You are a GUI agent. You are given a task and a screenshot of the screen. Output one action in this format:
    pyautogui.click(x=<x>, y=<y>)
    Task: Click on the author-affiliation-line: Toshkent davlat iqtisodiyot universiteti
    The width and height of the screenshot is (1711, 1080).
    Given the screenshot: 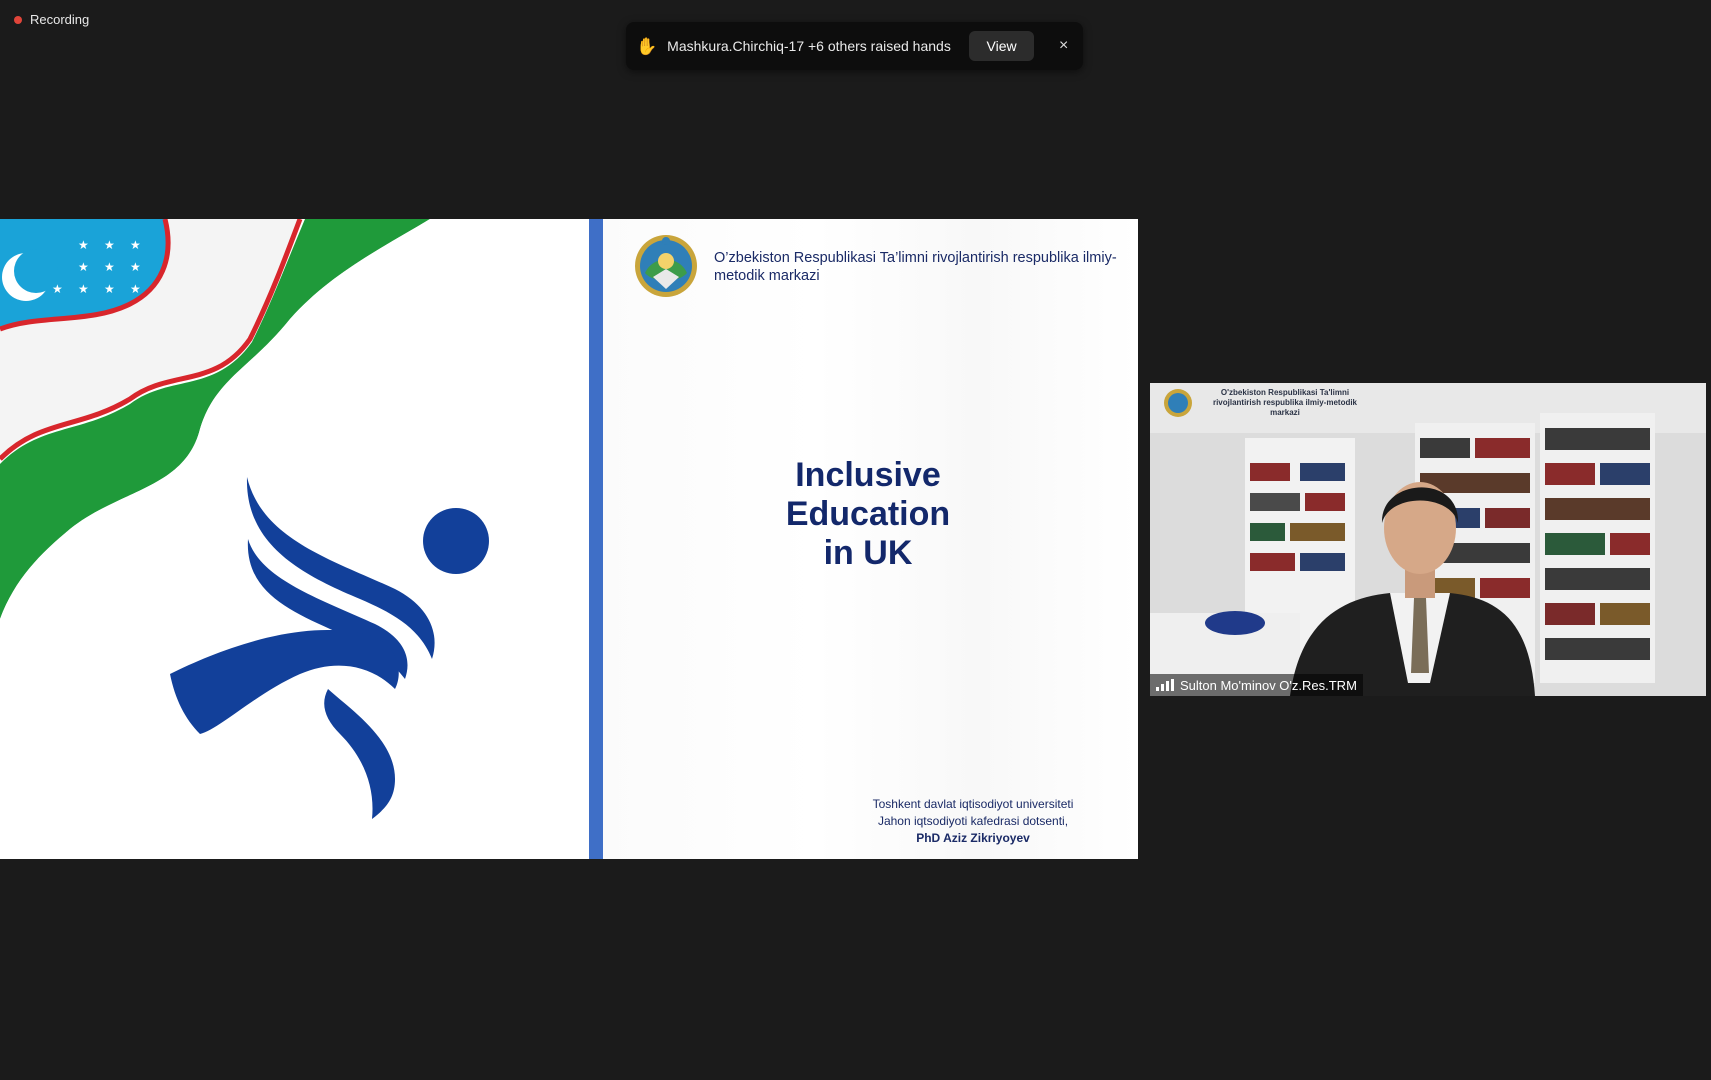 What is the action you would take?
    pyautogui.click(x=973, y=804)
    